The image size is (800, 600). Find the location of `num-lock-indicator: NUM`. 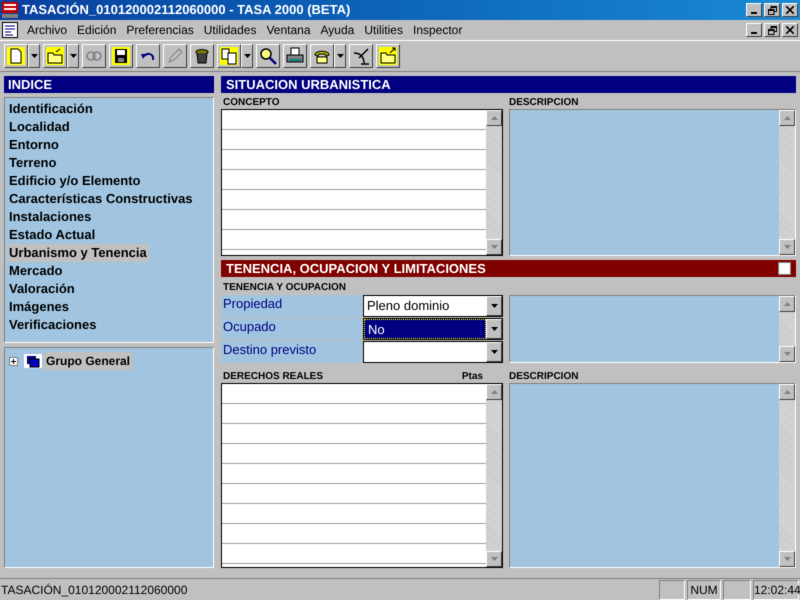

num-lock-indicator: NUM is located at coordinates (704, 590).